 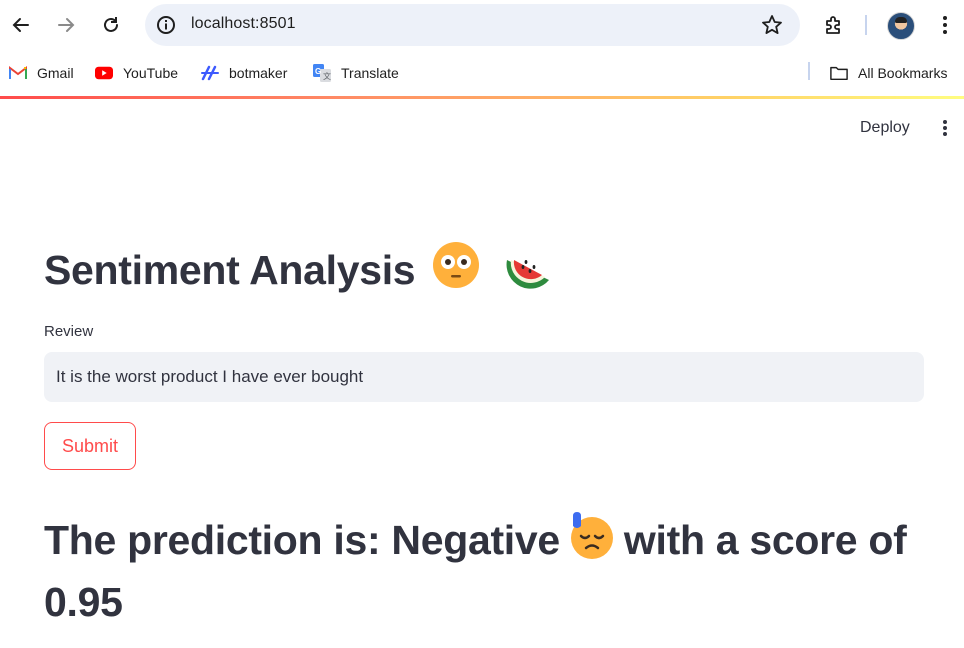 What do you see at coordinates (230, 269) in the screenshot?
I see `page-title-text: Sentiment Analysis` at bounding box center [230, 269].